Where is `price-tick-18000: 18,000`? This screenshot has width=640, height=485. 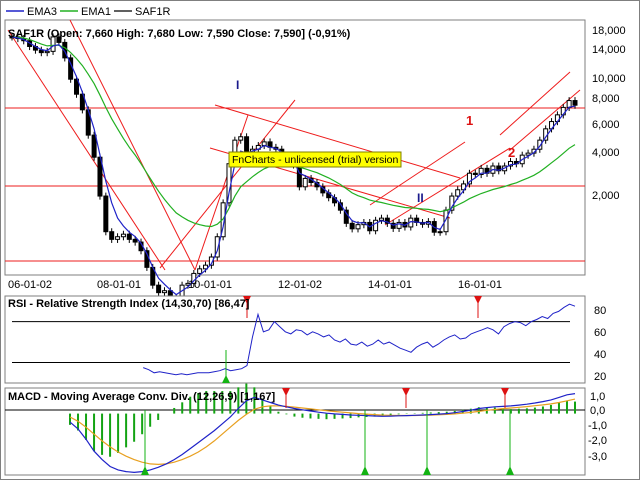 price-tick-18000: 18,000 is located at coordinates (609, 31).